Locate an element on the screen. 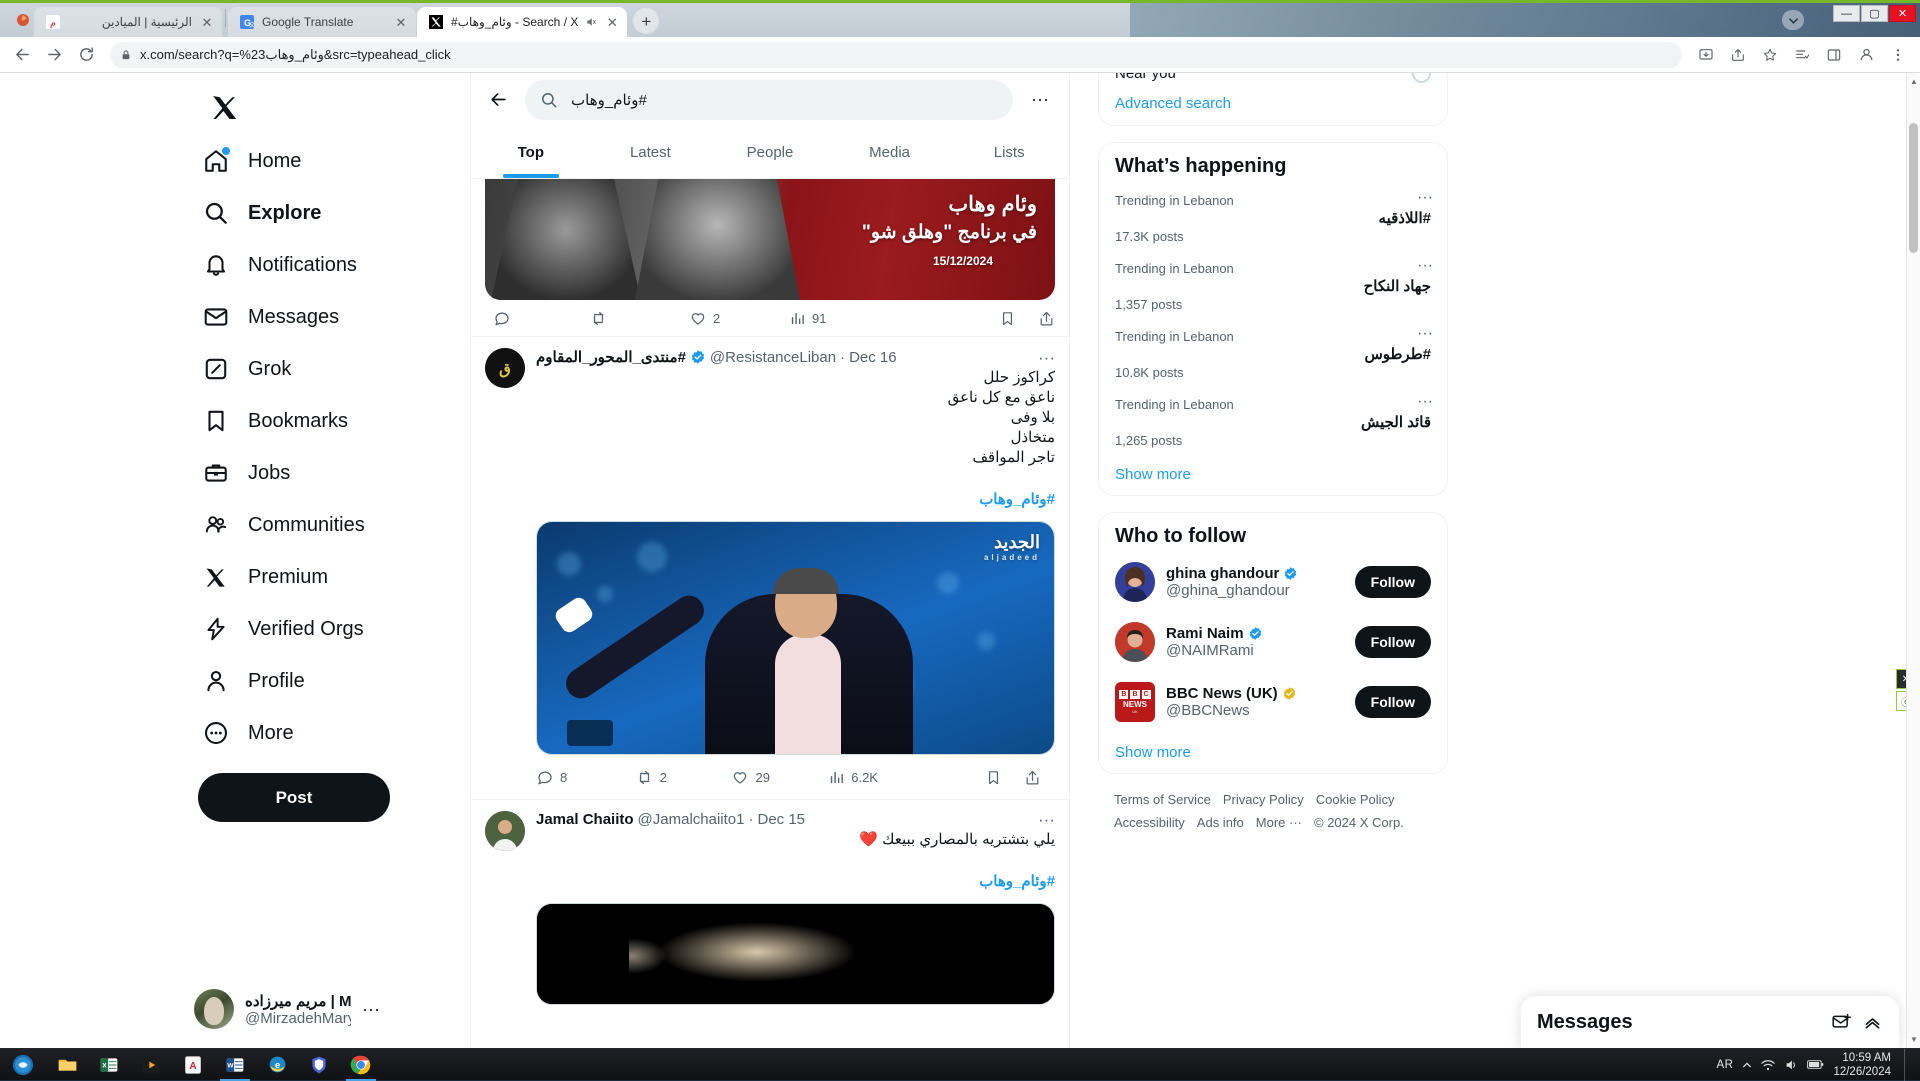  tab-people: People is located at coordinates (770, 152).